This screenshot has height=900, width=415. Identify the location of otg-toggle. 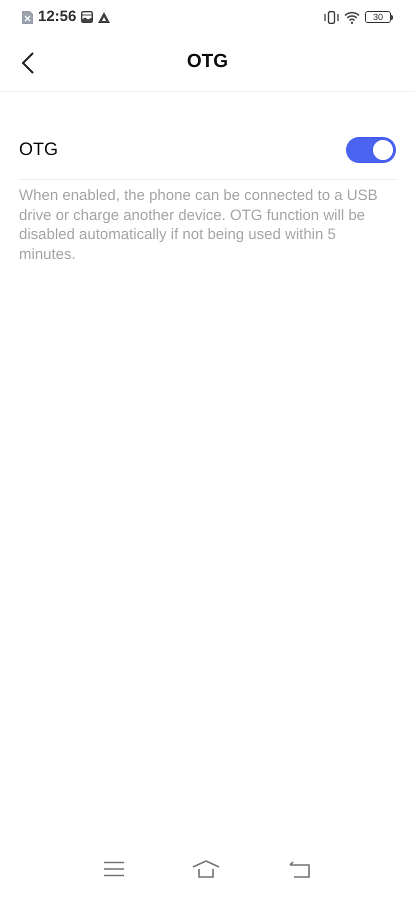
(371, 149).